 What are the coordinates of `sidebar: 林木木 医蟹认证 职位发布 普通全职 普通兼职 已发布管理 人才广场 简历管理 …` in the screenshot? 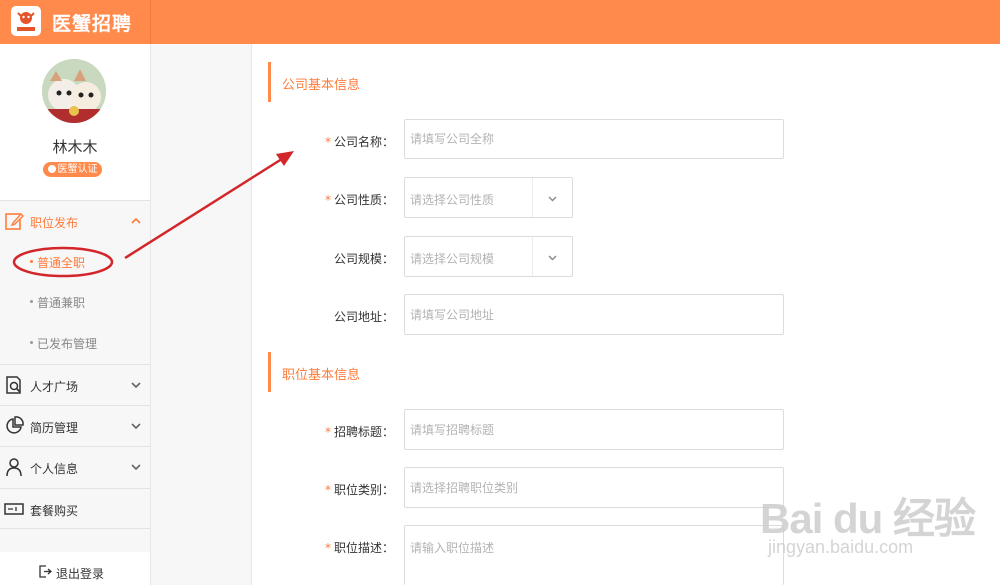 It's located at (75, 314).